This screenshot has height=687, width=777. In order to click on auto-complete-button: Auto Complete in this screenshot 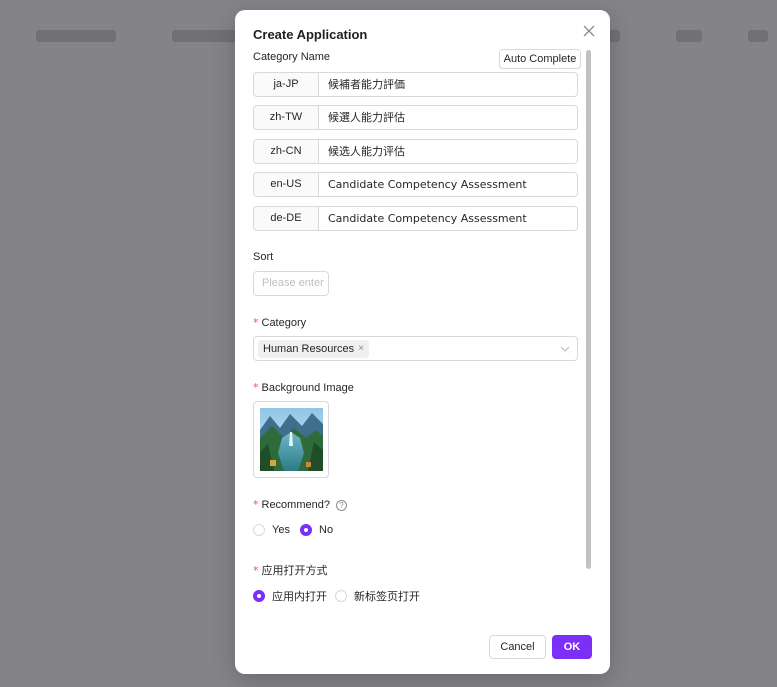, I will do `click(540, 59)`.